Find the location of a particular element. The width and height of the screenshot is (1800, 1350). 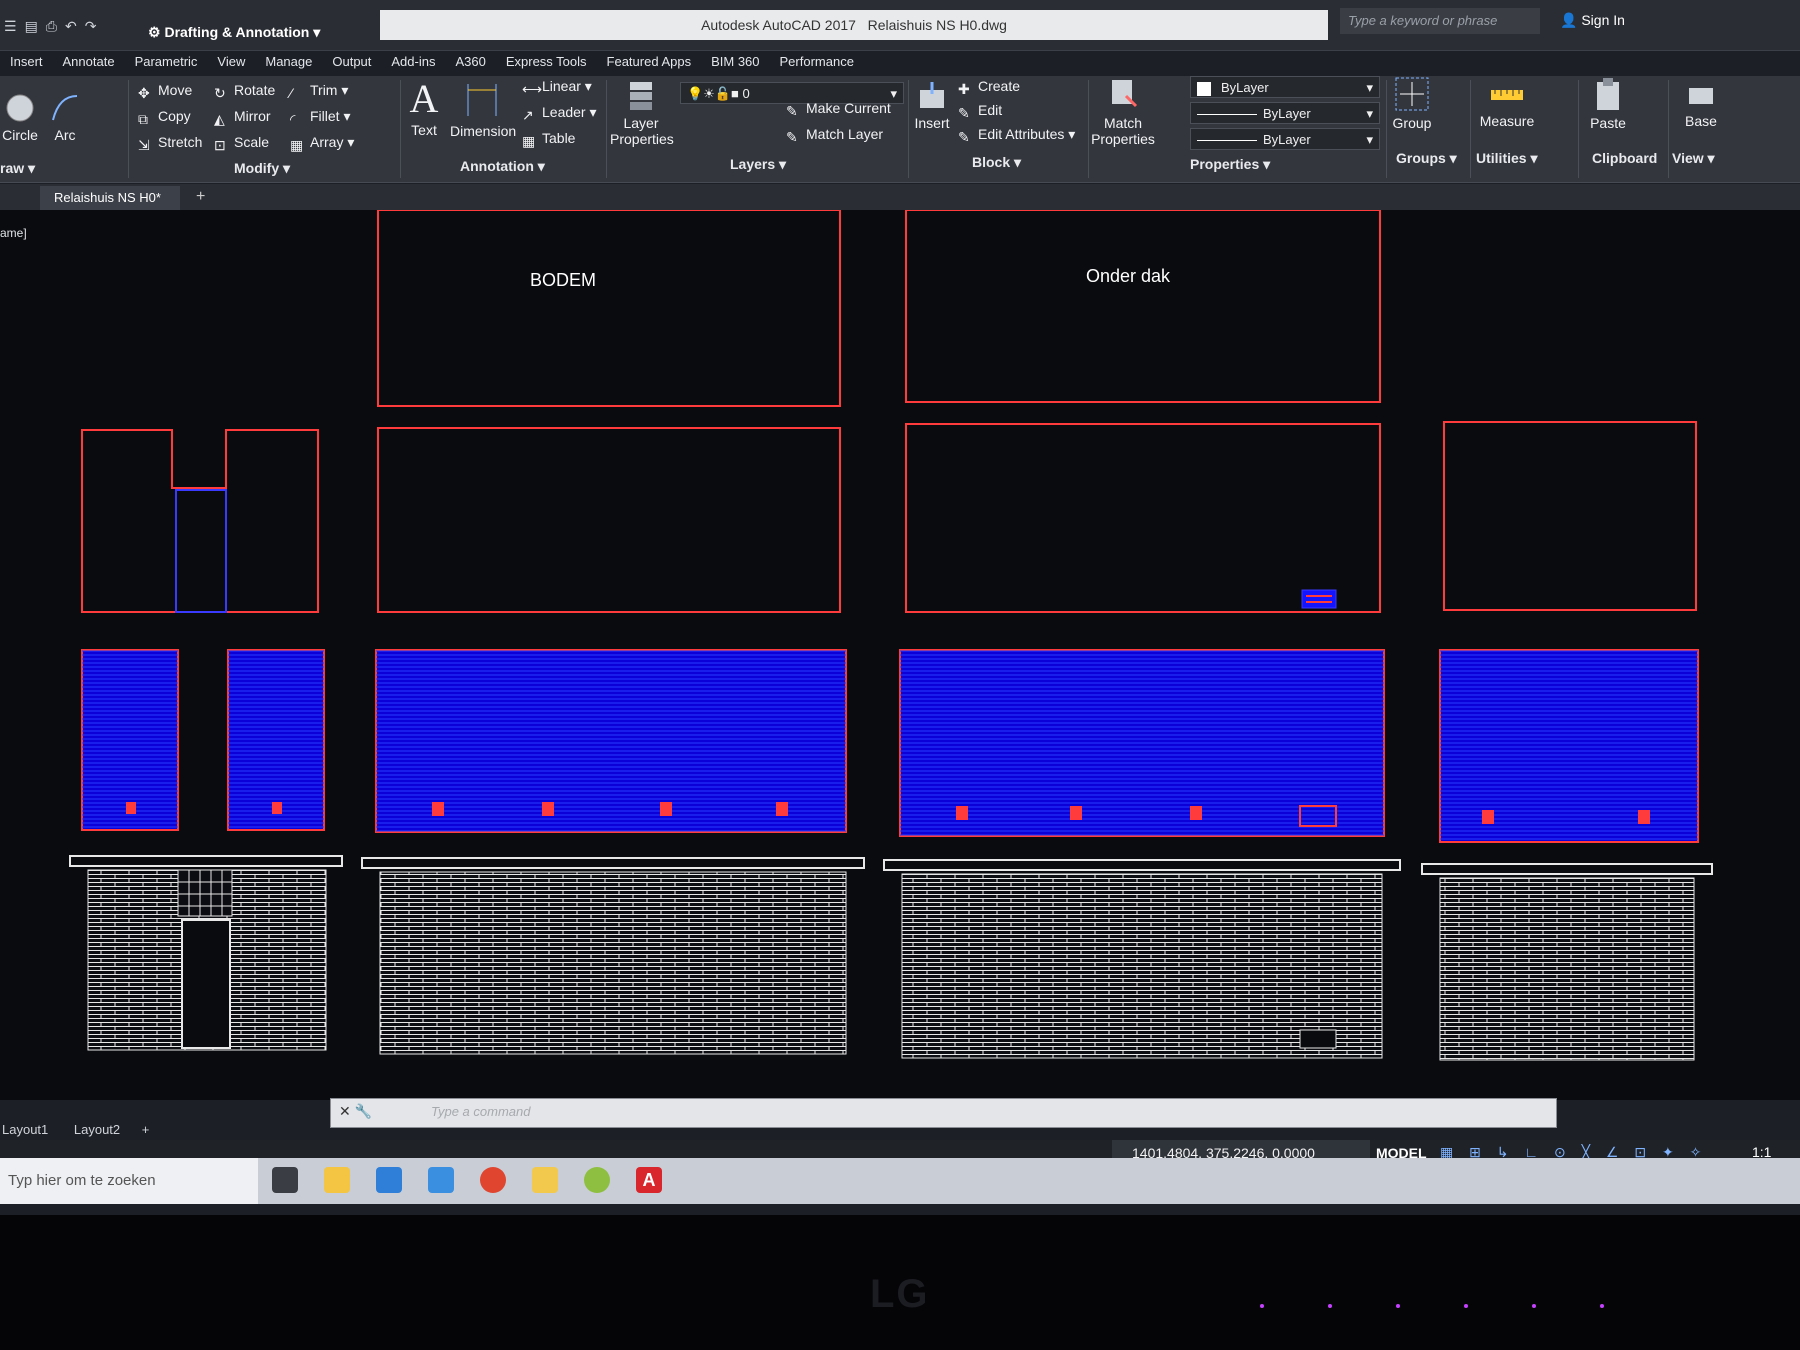

tab-performance: Performance is located at coordinates (817, 63).